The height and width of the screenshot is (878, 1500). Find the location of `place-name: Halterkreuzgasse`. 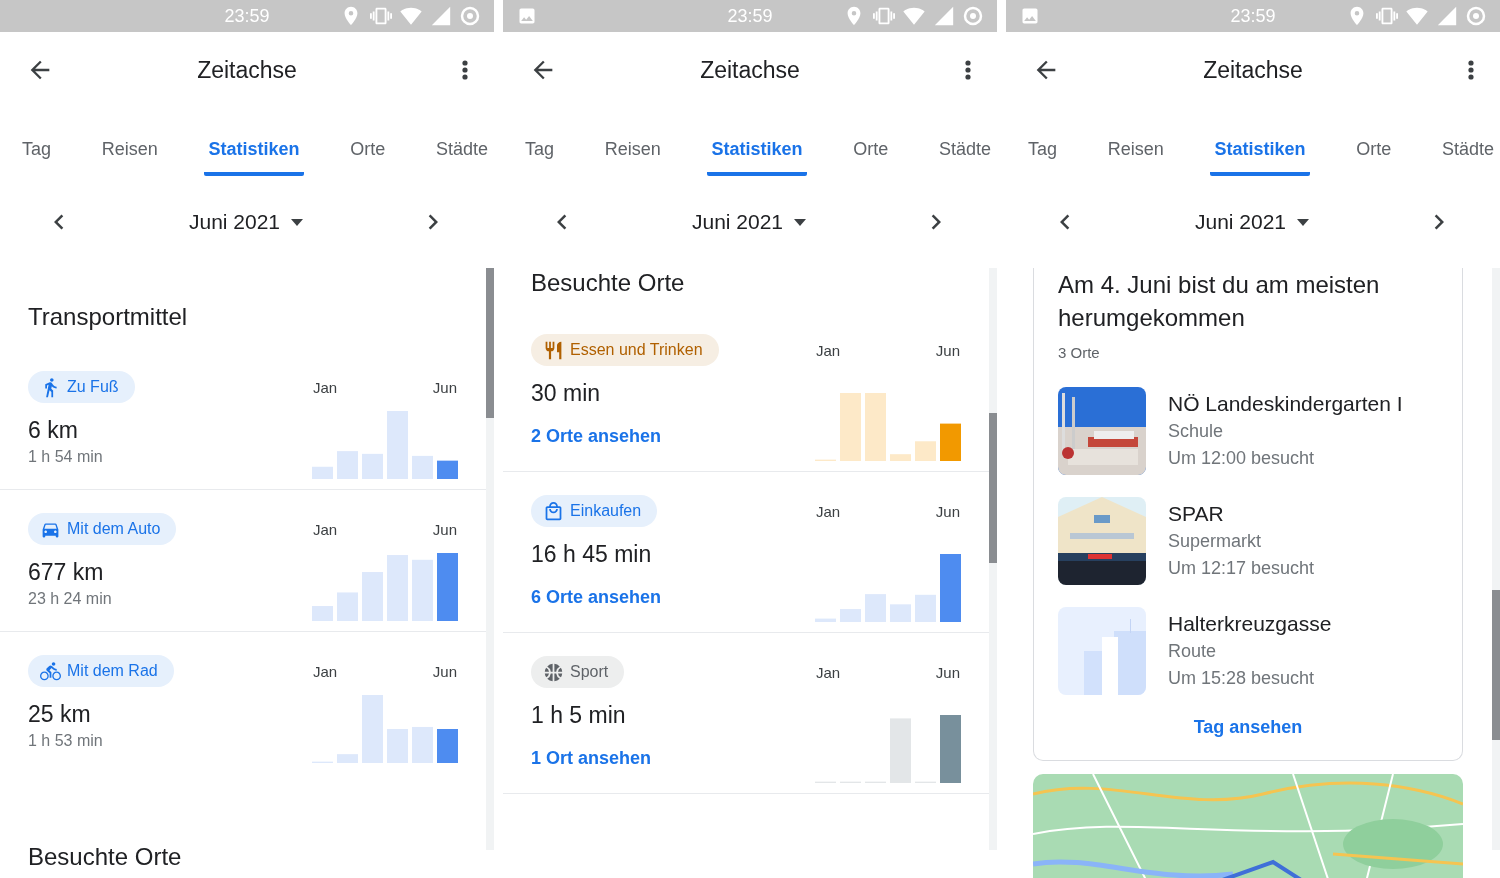

place-name: Halterkreuzgasse is located at coordinates (1250, 624).